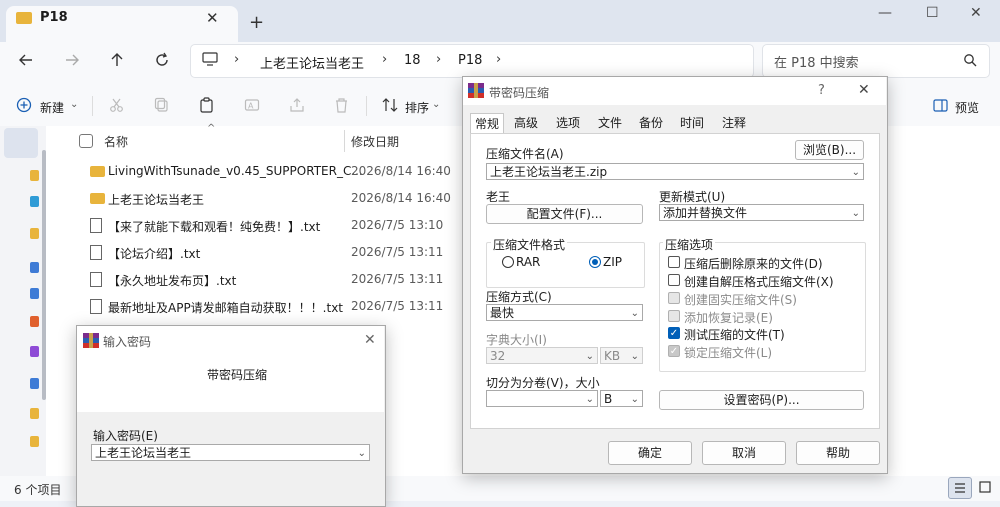  Describe the element at coordinates (960, 488) in the screenshot. I see `details-view-button` at that location.